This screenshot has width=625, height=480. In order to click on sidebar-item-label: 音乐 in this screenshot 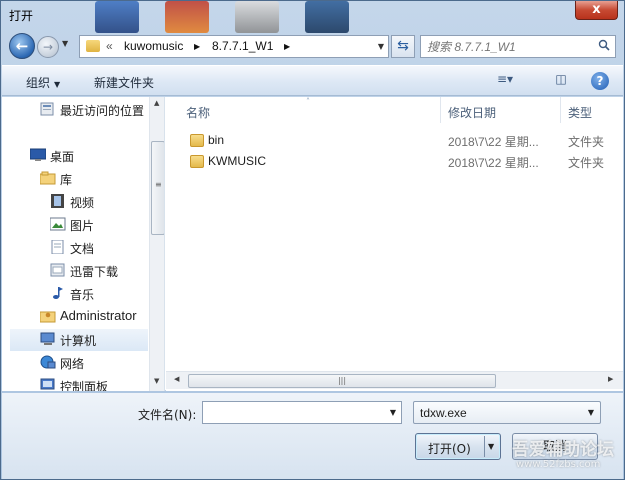, I will do `click(82, 295)`.